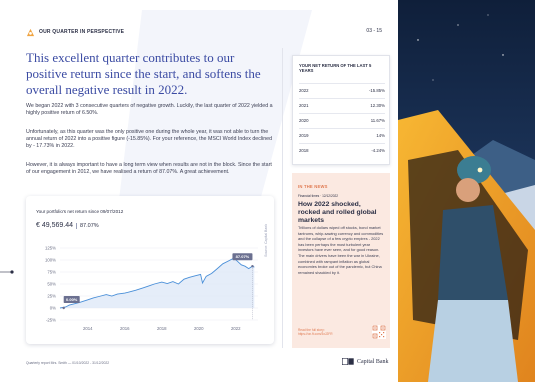  I want to click on page-header: OUR QUARTER IN PERSPECTIVE 03 - 15, so click(206, 32).